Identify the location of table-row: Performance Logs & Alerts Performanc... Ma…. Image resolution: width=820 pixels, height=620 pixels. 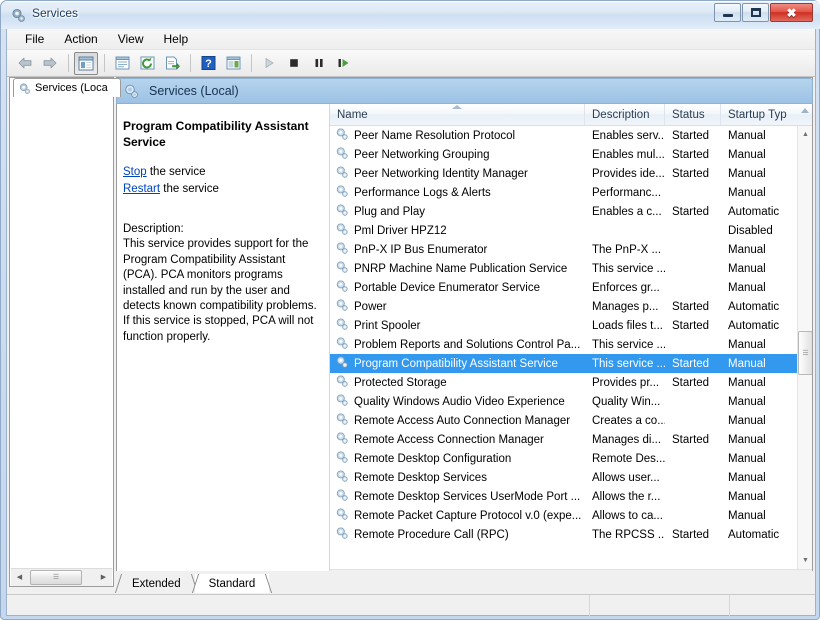
(563, 192).